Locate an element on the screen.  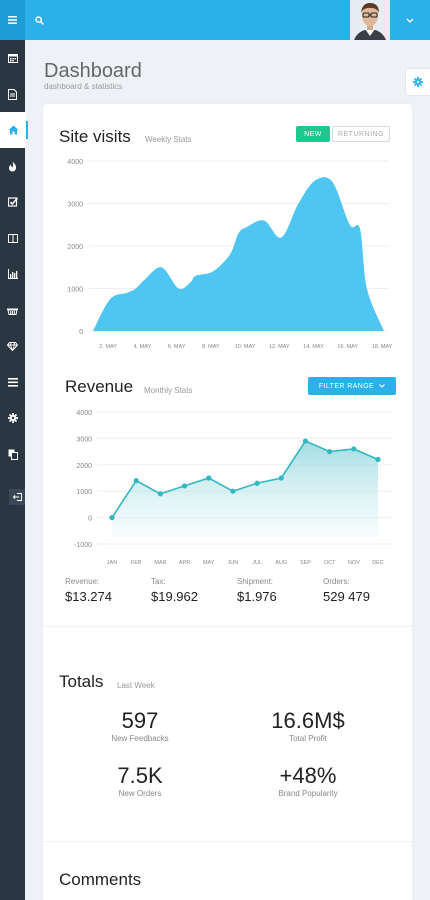
logout-icon is located at coordinates (17, 497).